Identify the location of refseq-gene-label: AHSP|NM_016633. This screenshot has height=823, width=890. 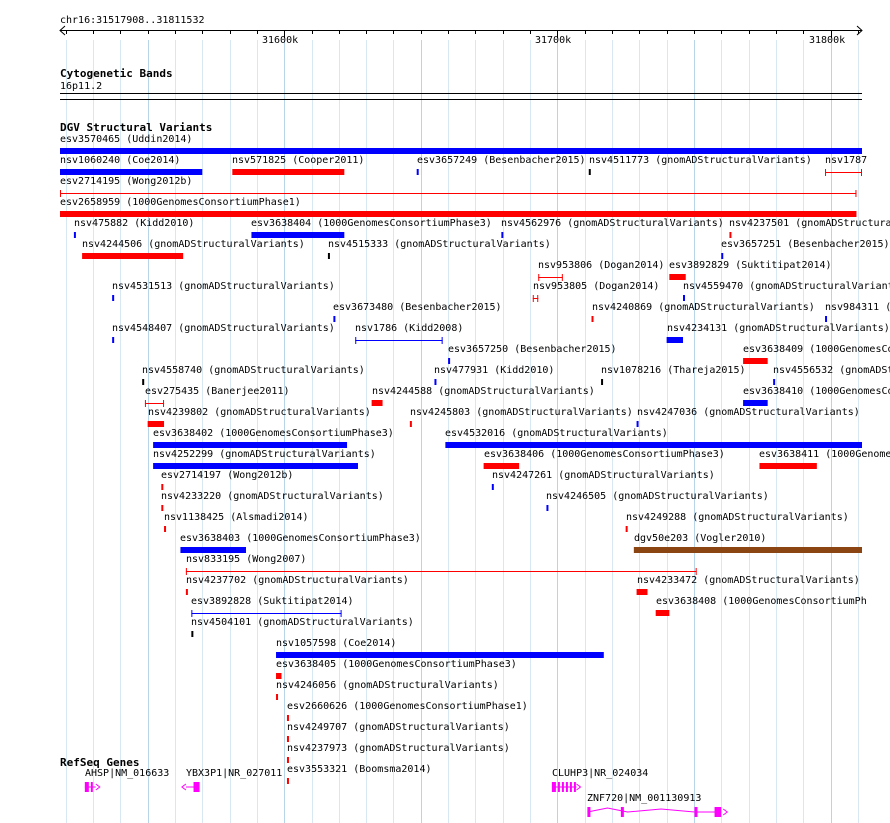
(127, 773).